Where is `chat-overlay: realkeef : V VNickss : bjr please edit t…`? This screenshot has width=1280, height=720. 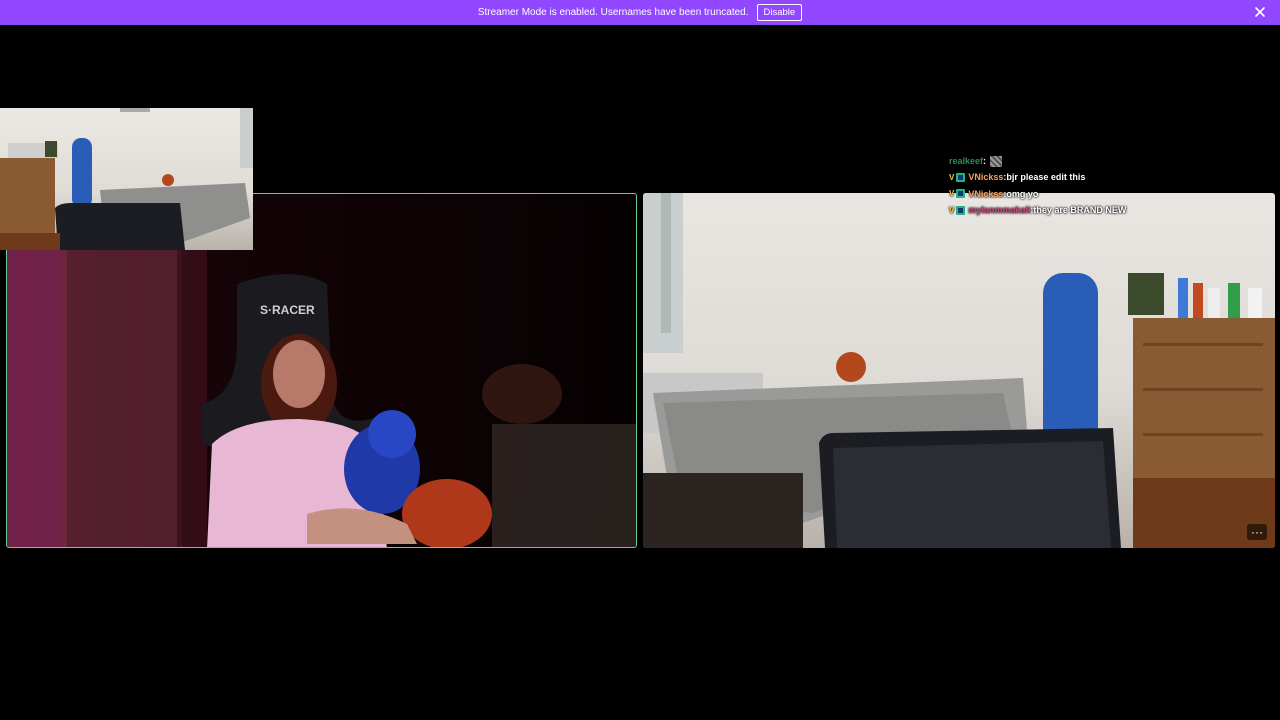
chat-overlay: realkeef : V VNickss : bjr please edit t… is located at coordinates (1079, 185).